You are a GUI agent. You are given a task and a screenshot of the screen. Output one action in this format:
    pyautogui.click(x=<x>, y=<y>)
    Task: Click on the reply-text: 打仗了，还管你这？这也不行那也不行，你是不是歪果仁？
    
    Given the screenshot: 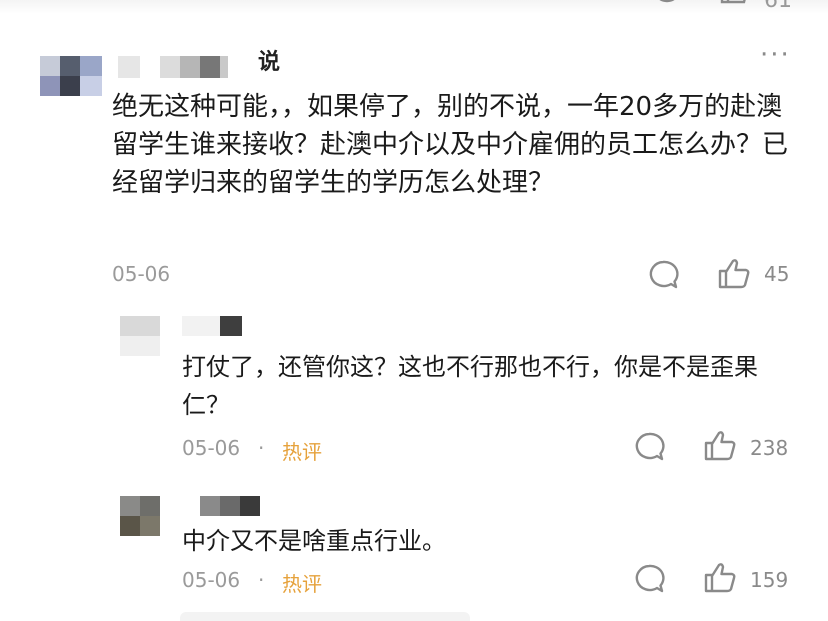 What is the action you would take?
    pyautogui.click(x=470, y=386)
    